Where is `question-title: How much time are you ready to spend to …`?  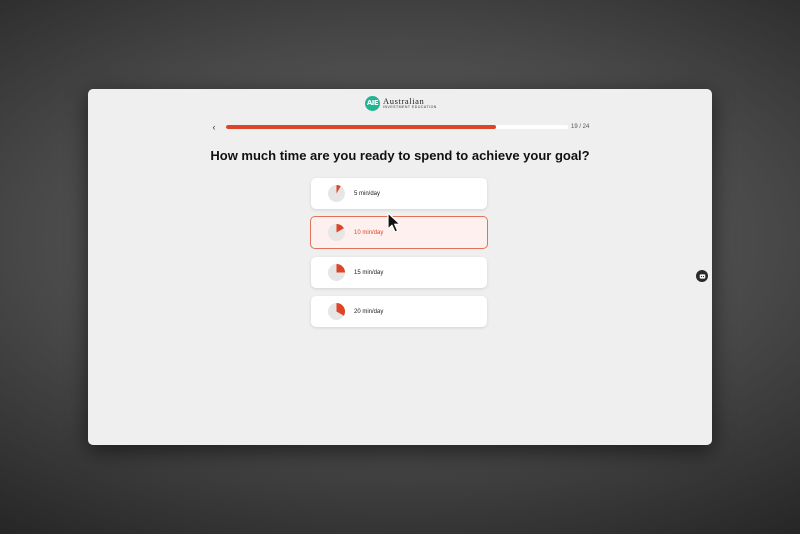
question-title: How much time are you ready to spend to … is located at coordinates (400, 155).